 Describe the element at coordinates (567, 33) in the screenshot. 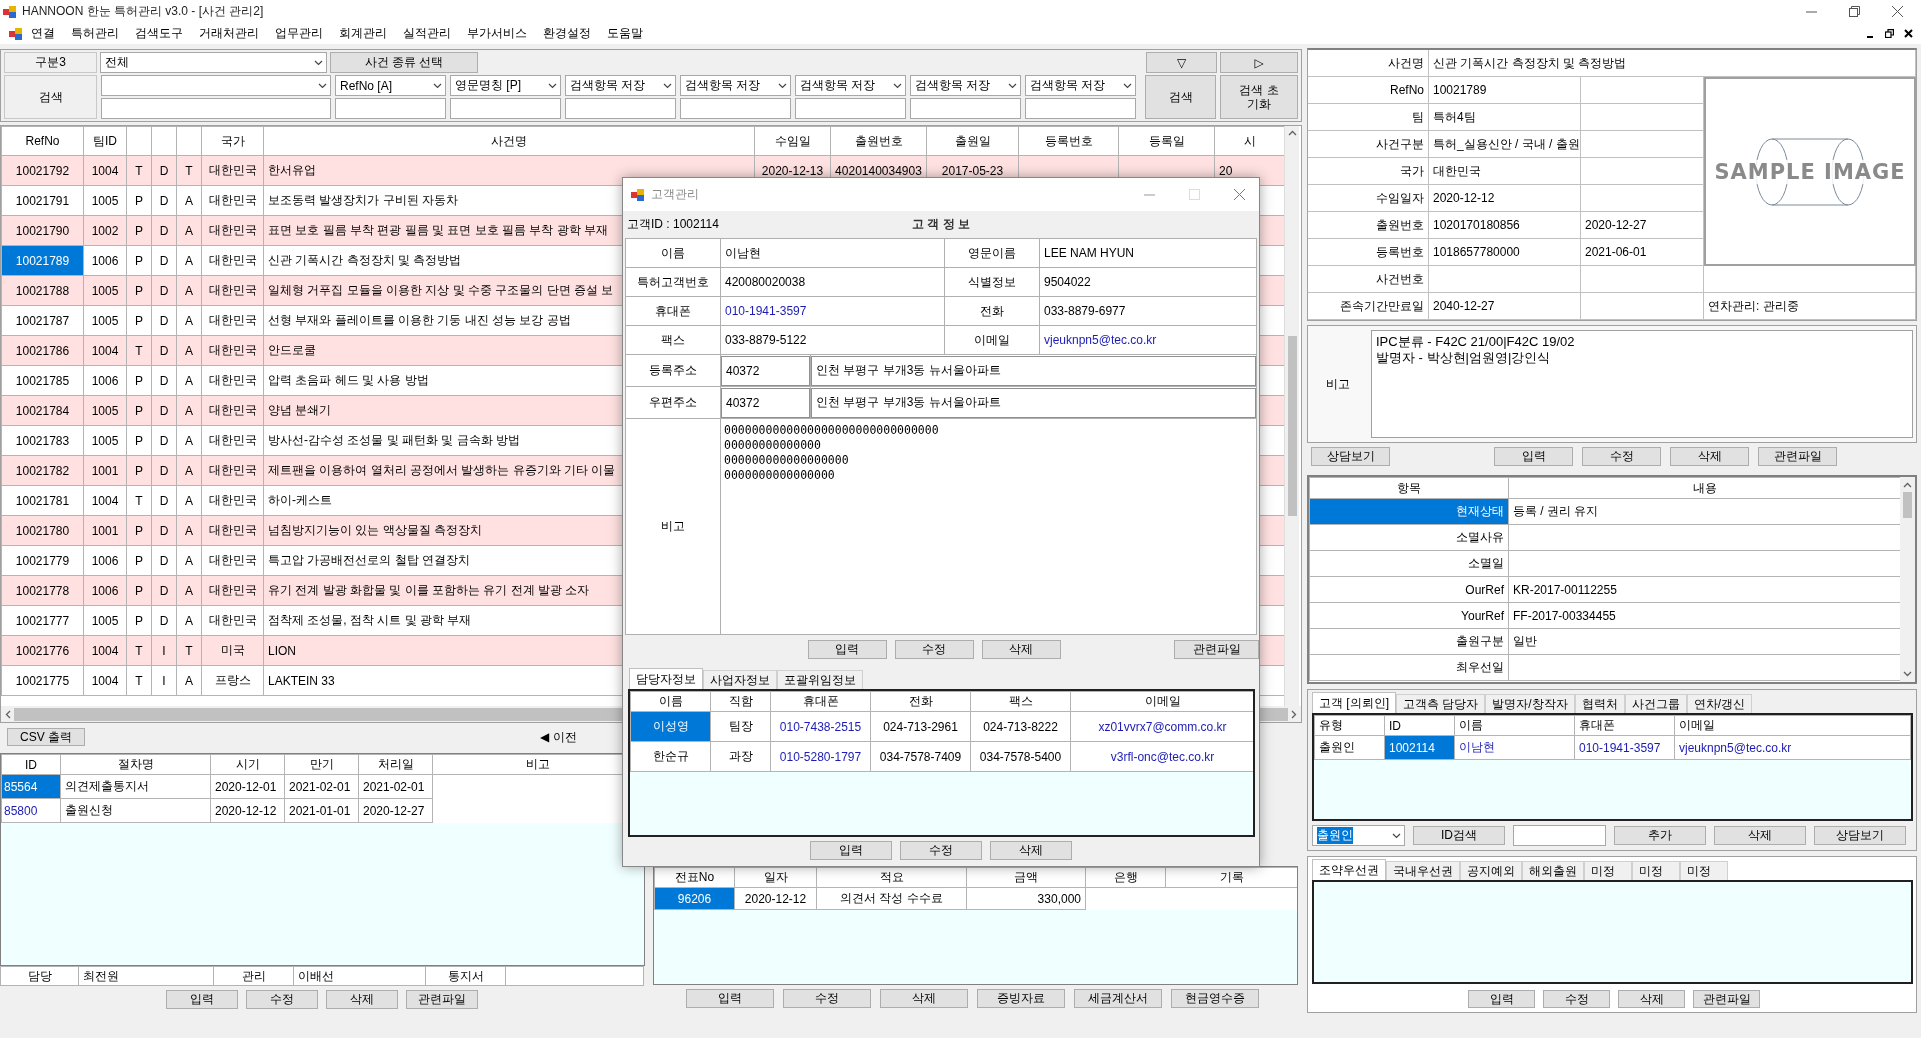

I see `menu-item: 환경설정` at that location.